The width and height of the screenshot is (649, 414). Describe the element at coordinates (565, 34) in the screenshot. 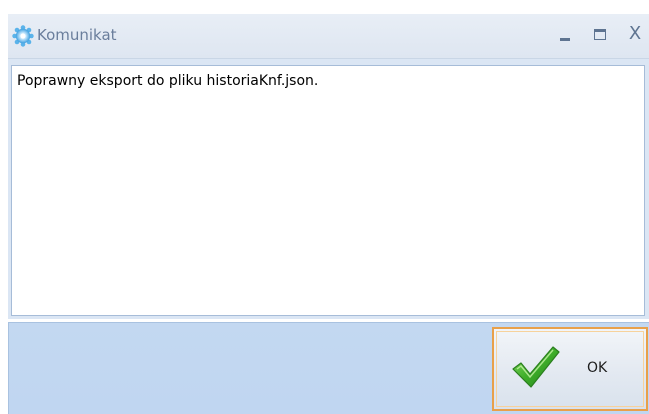

I see `minimize-button` at that location.